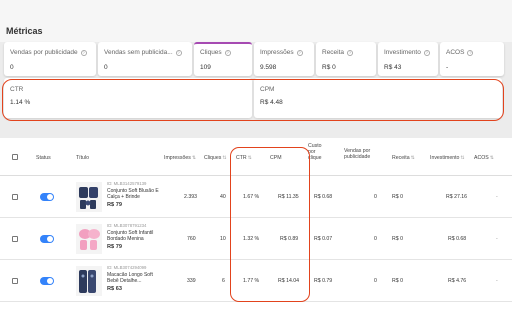  I want to click on metric-value: R$ 43, so click(393, 67).